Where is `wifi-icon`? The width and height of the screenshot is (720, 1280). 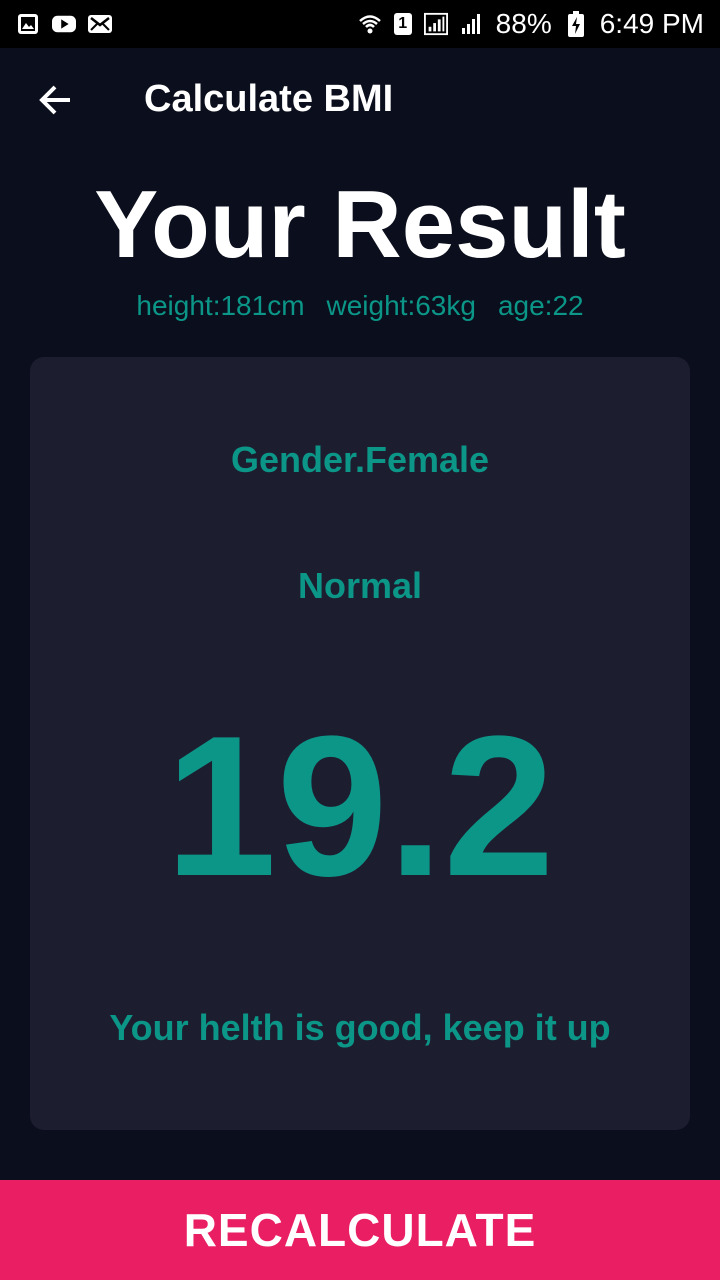
wifi-icon is located at coordinates (370, 24).